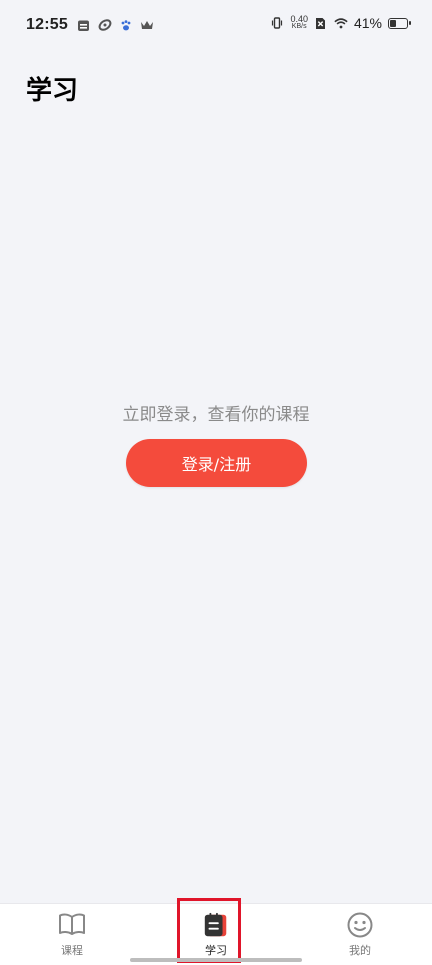 The image size is (432, 965). I want to click on login-register-button: 登录/注册, so click(216, 463).